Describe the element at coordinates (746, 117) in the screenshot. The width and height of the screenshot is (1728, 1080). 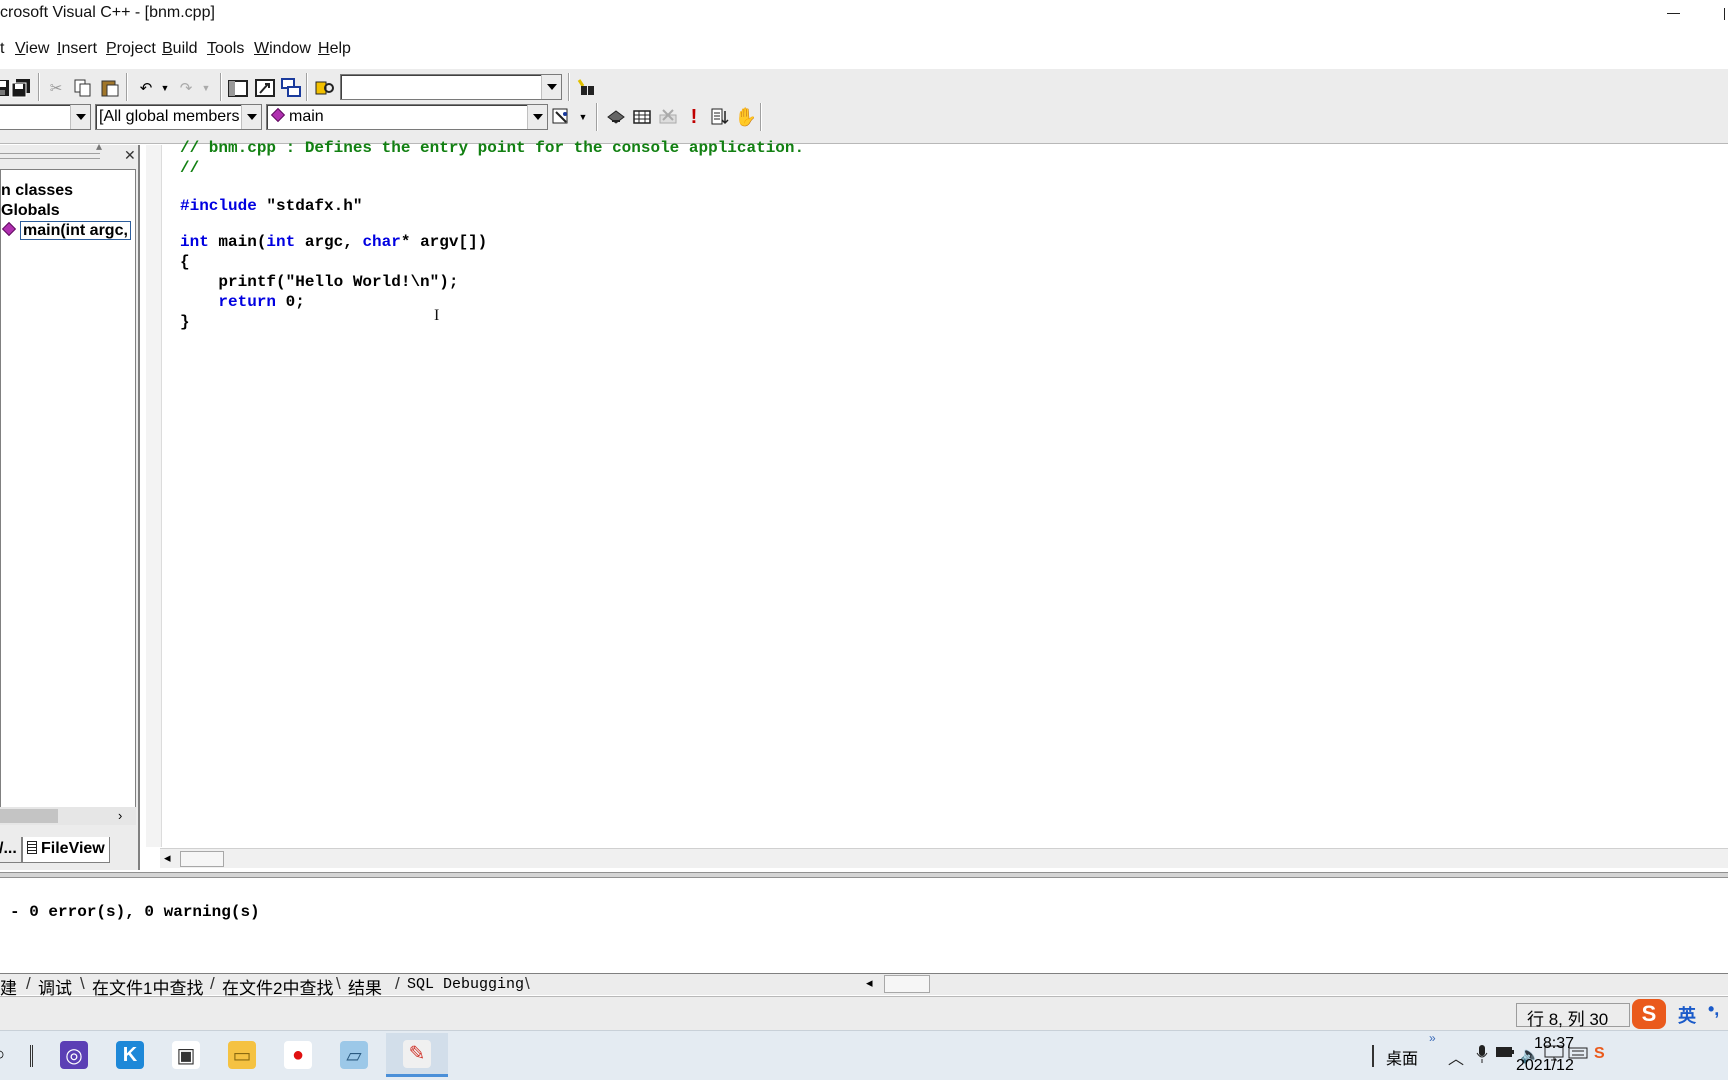
I see `insert-breakpoint-icon: ✋` at that location.